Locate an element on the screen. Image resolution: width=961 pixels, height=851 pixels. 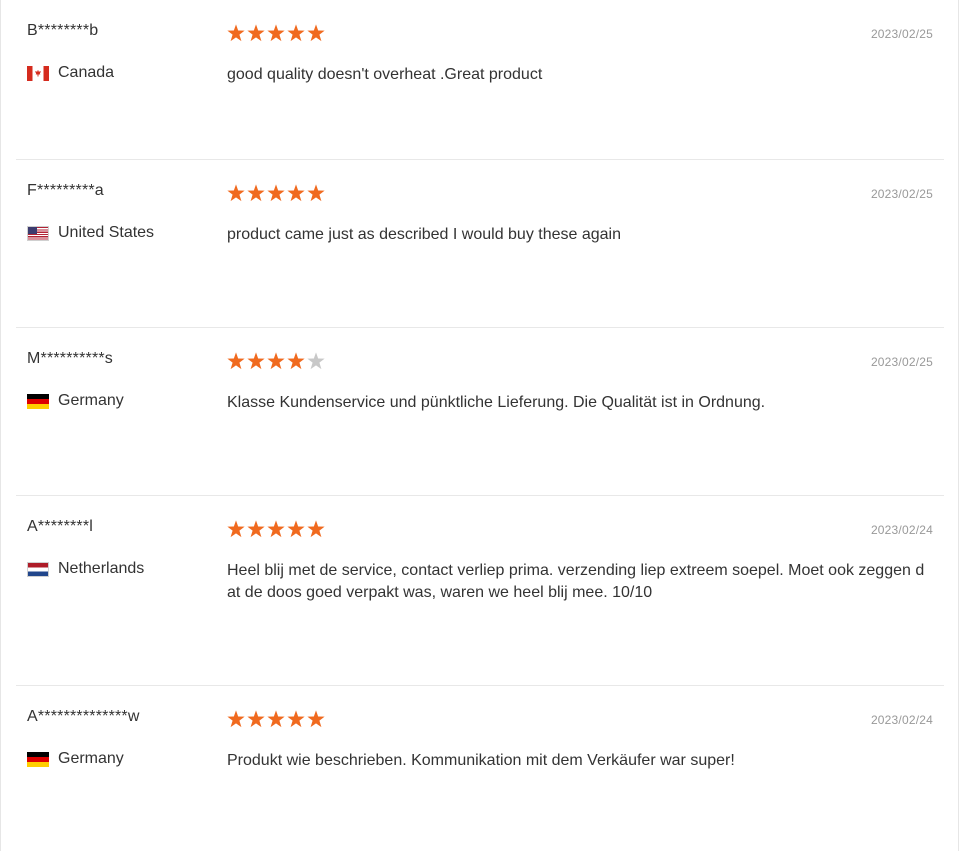
netherlands-flag-icon is located at coordinates (38, 569).